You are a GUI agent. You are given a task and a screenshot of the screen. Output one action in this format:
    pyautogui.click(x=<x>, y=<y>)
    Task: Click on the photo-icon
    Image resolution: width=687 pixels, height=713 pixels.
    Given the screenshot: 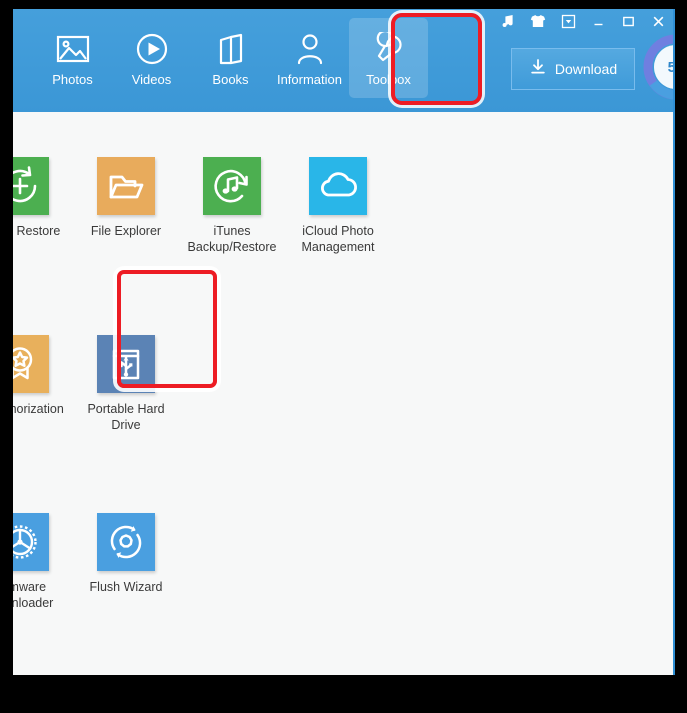 What is the action you would take?
    pyautogui.click(x=73, y=49)
    